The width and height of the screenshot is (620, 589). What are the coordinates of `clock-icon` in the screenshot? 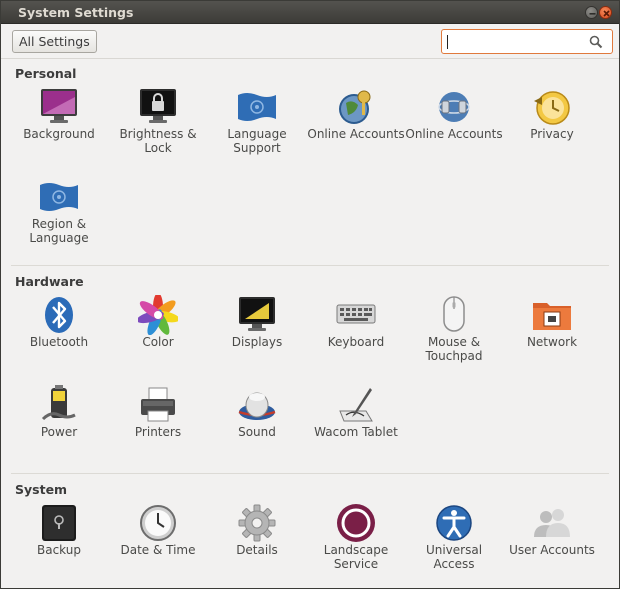 It's located at (158, 523).